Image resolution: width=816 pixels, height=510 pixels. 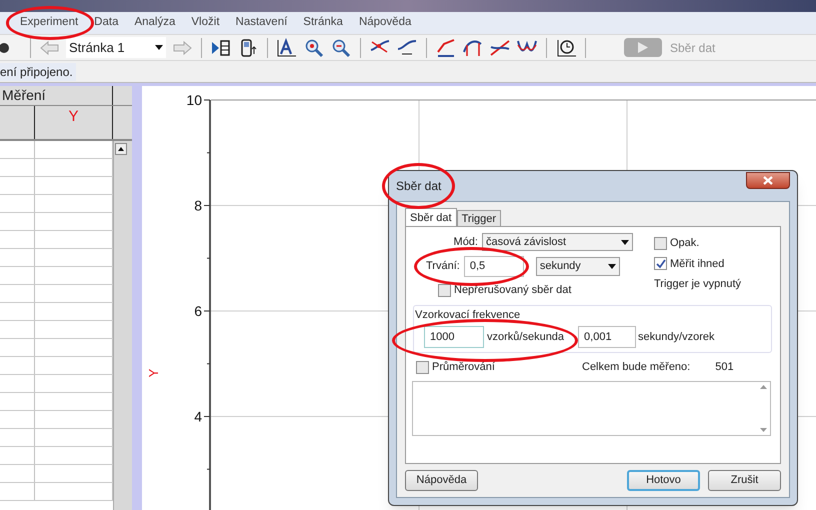 What do you see at coordinates (557, 242) in the screenshot?
I see `mode-dropdown: časová závislost` at bounding box center [557, 242].